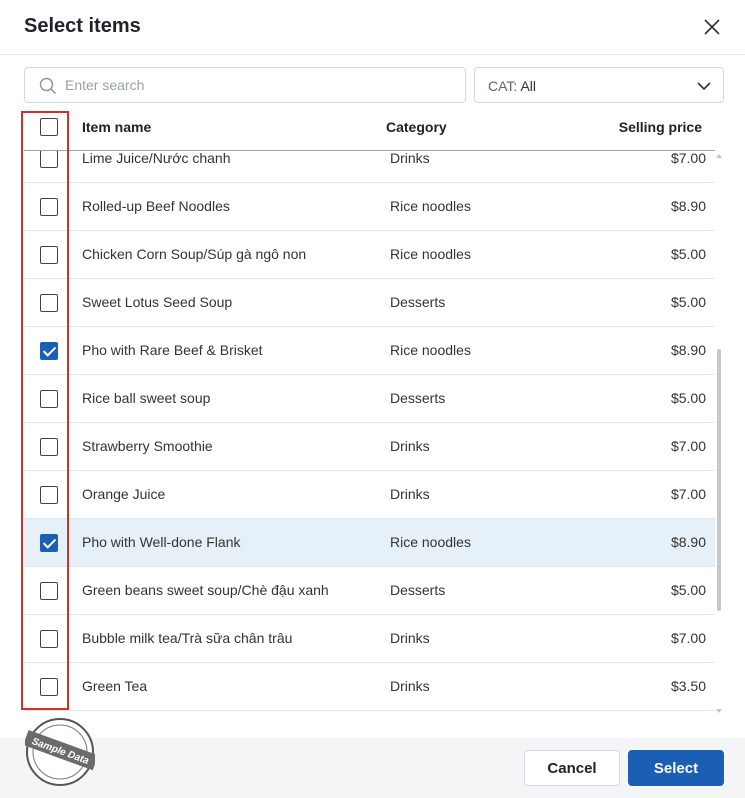  I want to click on table-row: Rice ball sweet soup Desserts $5.00, so click(369, 399).